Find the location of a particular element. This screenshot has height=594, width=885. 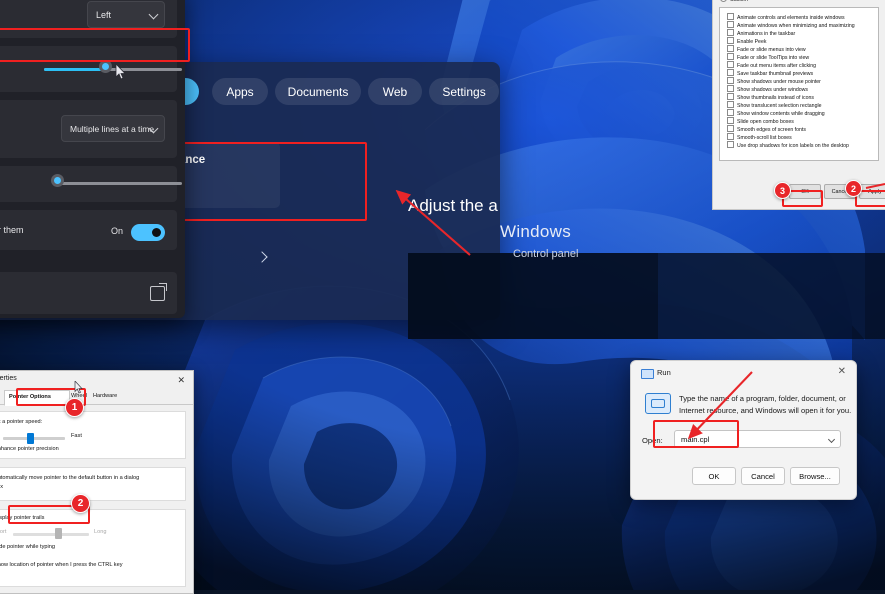

perf-apply-button: Apply is located at coordinates (872, 191).